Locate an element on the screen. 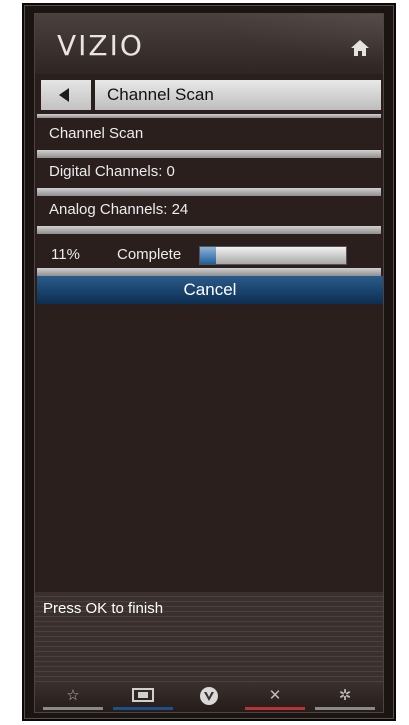 The width and height of the screenshot is (409, 725). menu-item-channel-scan: Channel Scan is located at coordinates (209, 134).